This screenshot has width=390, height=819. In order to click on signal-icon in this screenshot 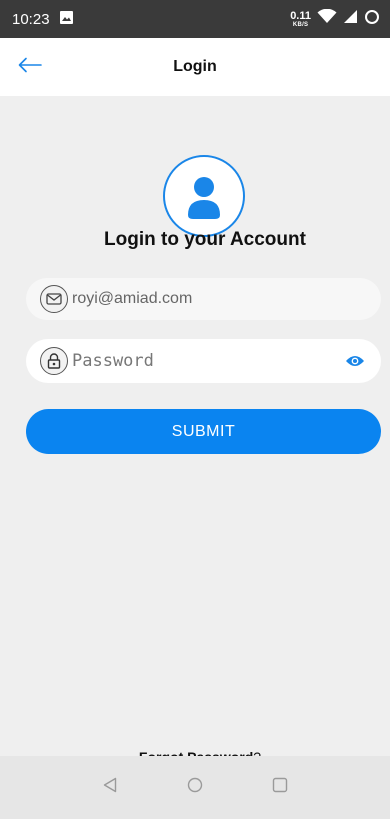, I will do `click(350, 19)`.